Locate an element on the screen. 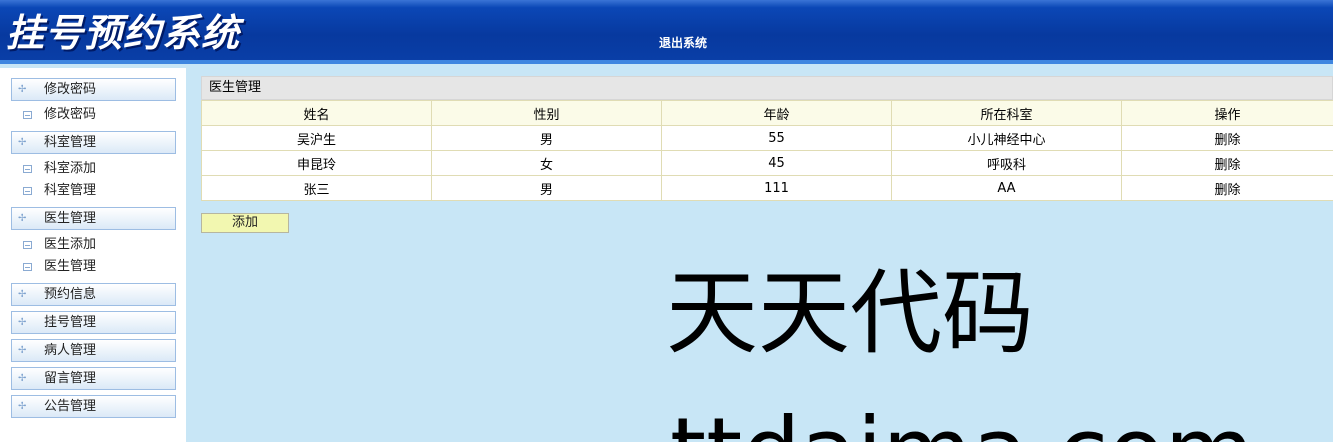  menu-head-label: 留言管理 is located at coordinates (70, 378).